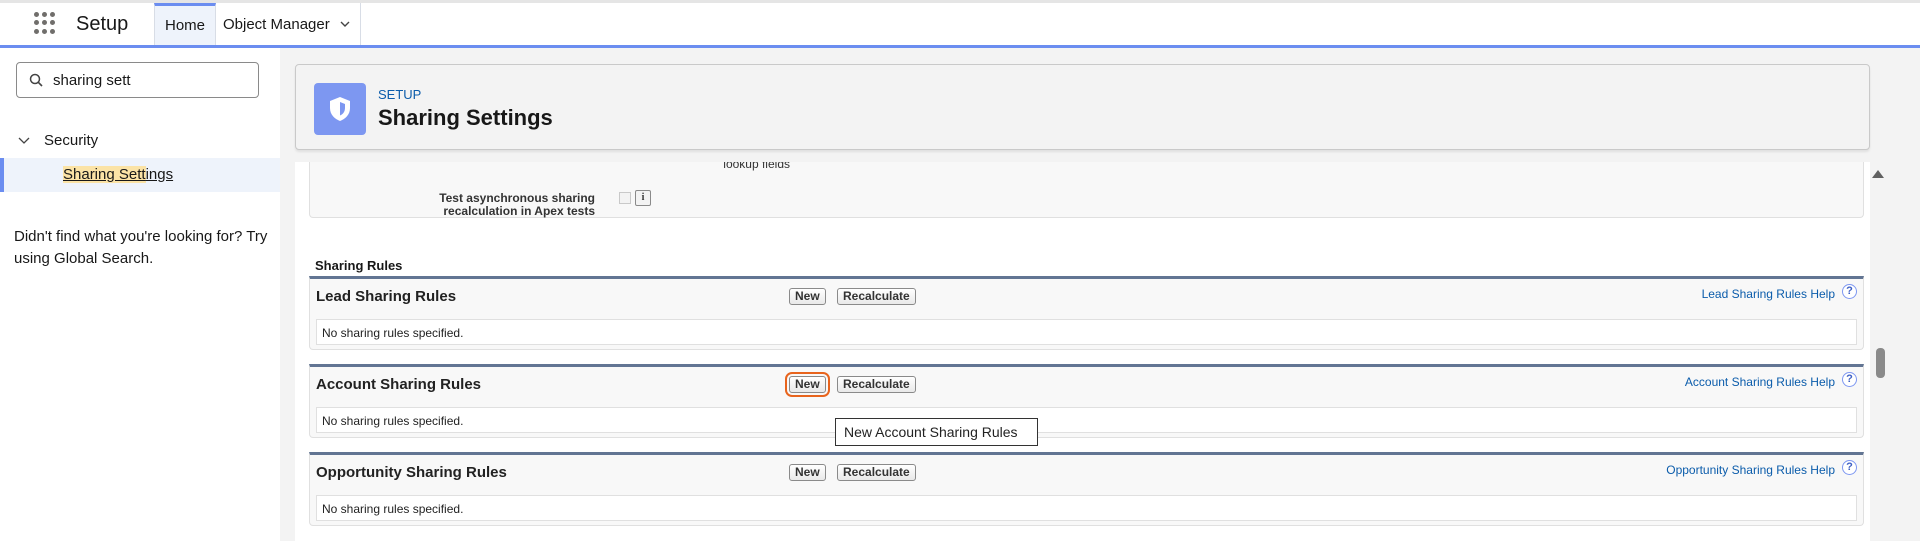 The width and height of the screenshot is (1920, 541). Describe the element at coordinates (1082, 107) in the screenshot. I see `page-header: SETUP Sharing Settings` at that location.